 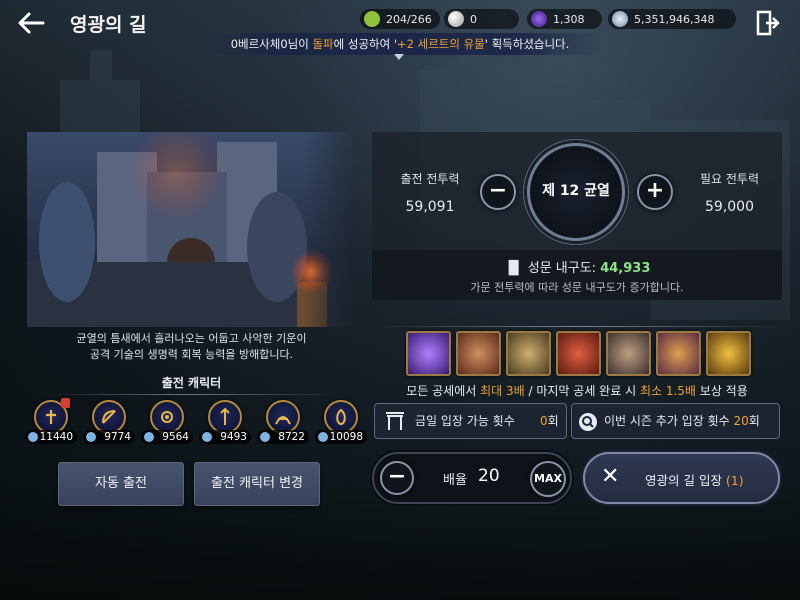 I want to click on system-notice-banner: 0베르사체0님이 돌파에 성공하여 '+2 세르트의 유물' 획득하셨습니다., so click(x=400, y=44).